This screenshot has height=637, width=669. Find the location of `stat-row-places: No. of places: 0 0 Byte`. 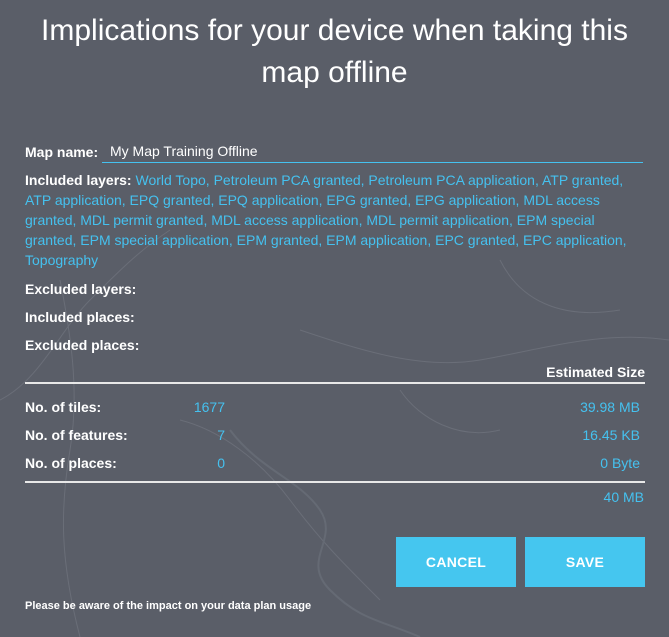

stat-row-places: No. of places: 0 0 Byte is located at coordinates (332, 465).